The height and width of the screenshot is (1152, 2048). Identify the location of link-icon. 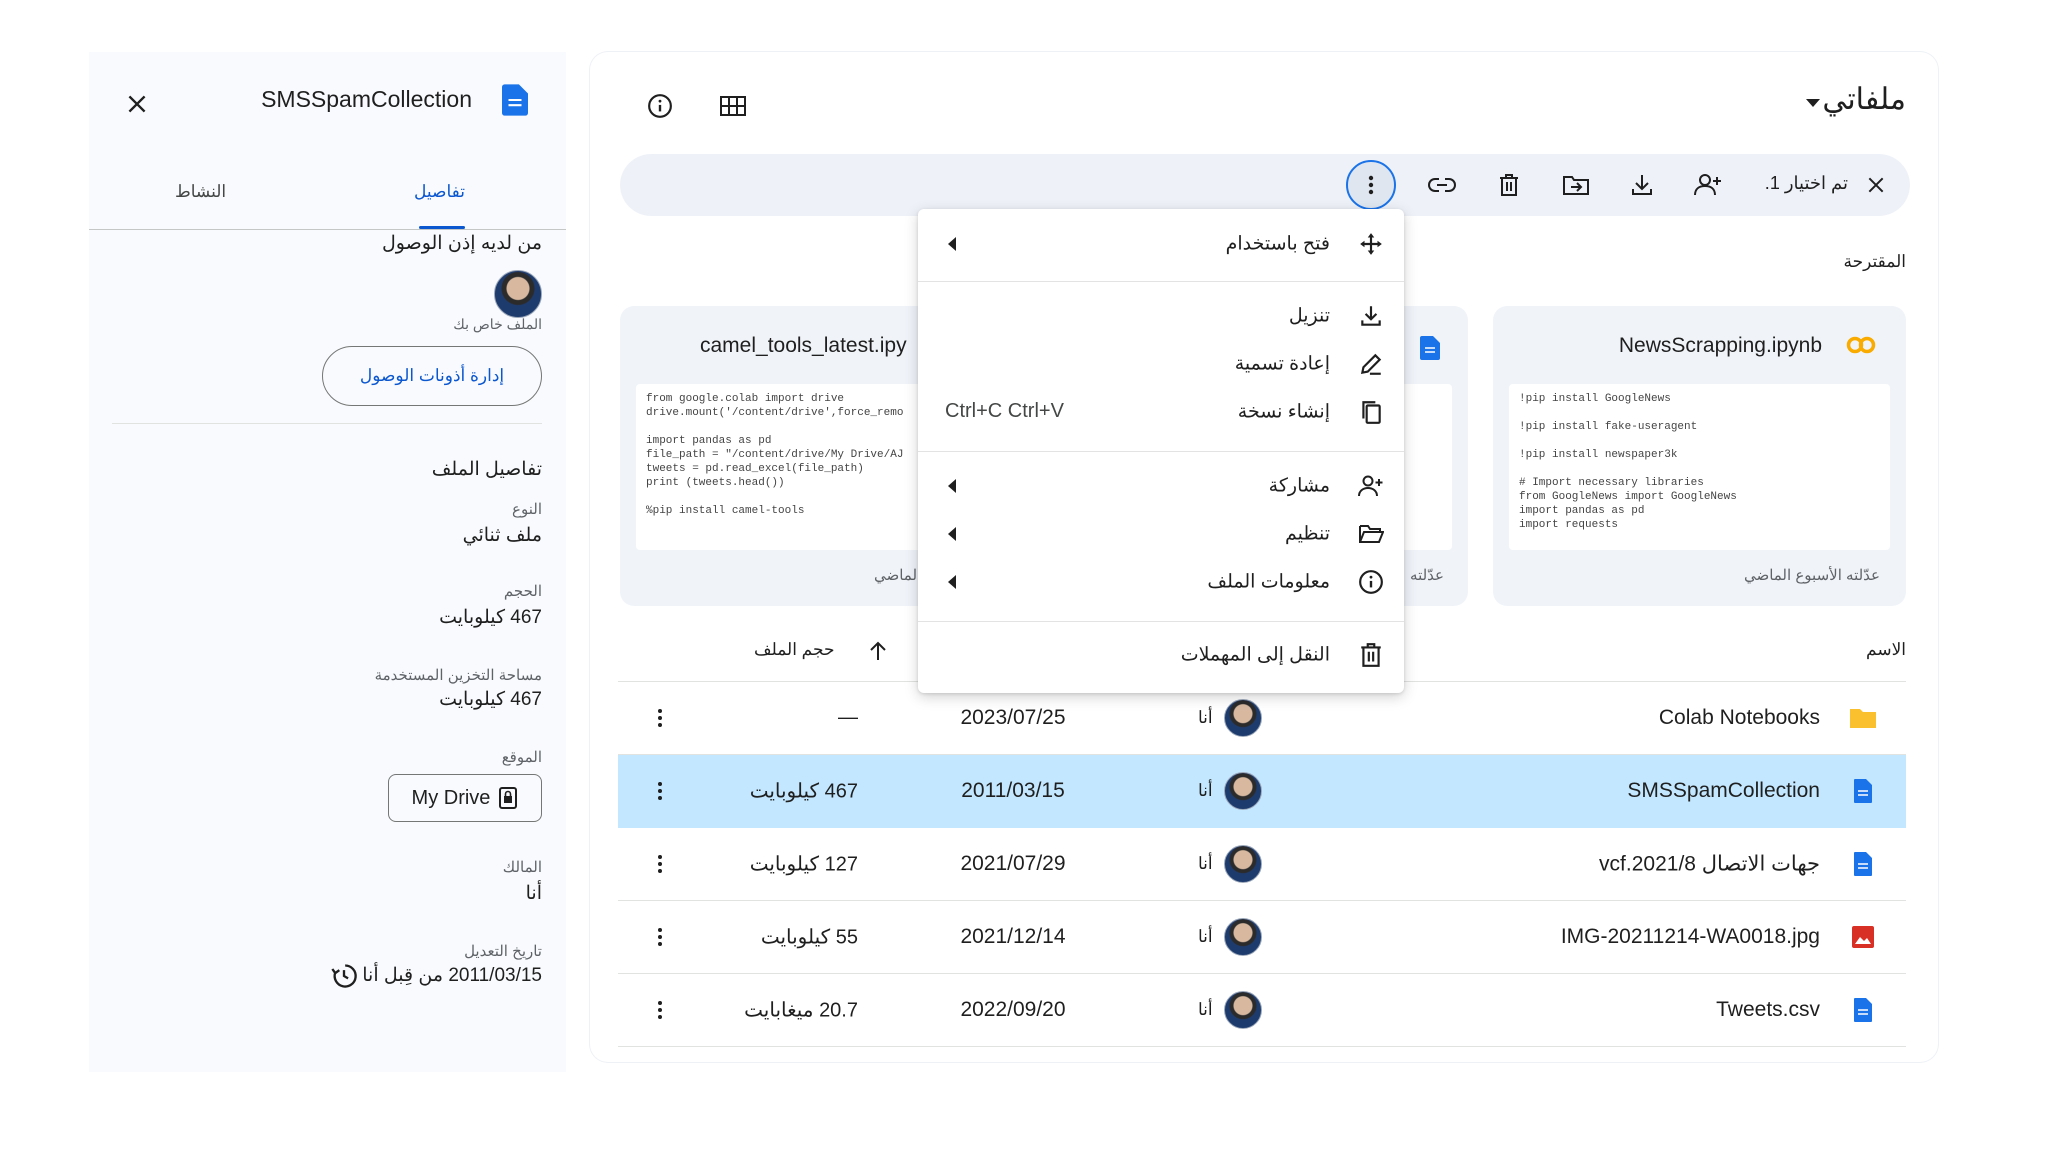
(1442, 185).